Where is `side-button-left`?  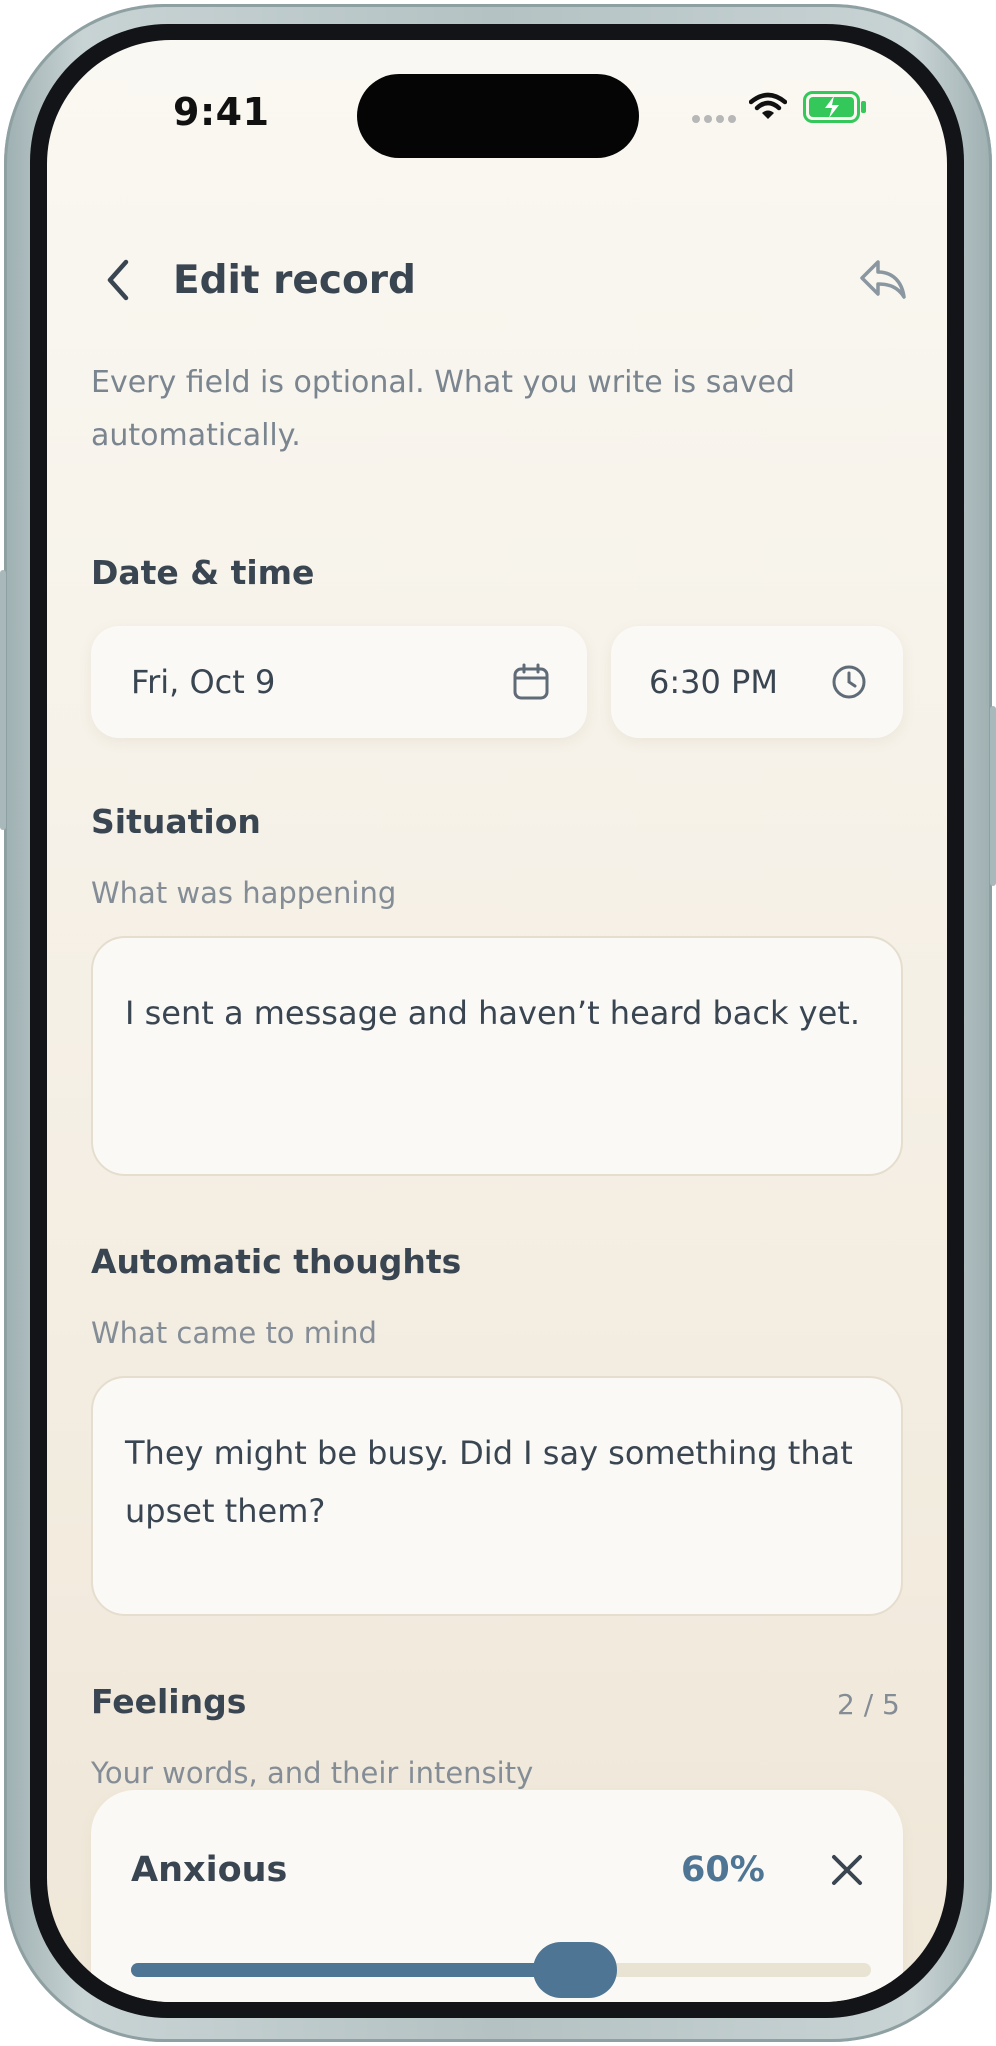 side-button-left is located at coordinates (3, 700).